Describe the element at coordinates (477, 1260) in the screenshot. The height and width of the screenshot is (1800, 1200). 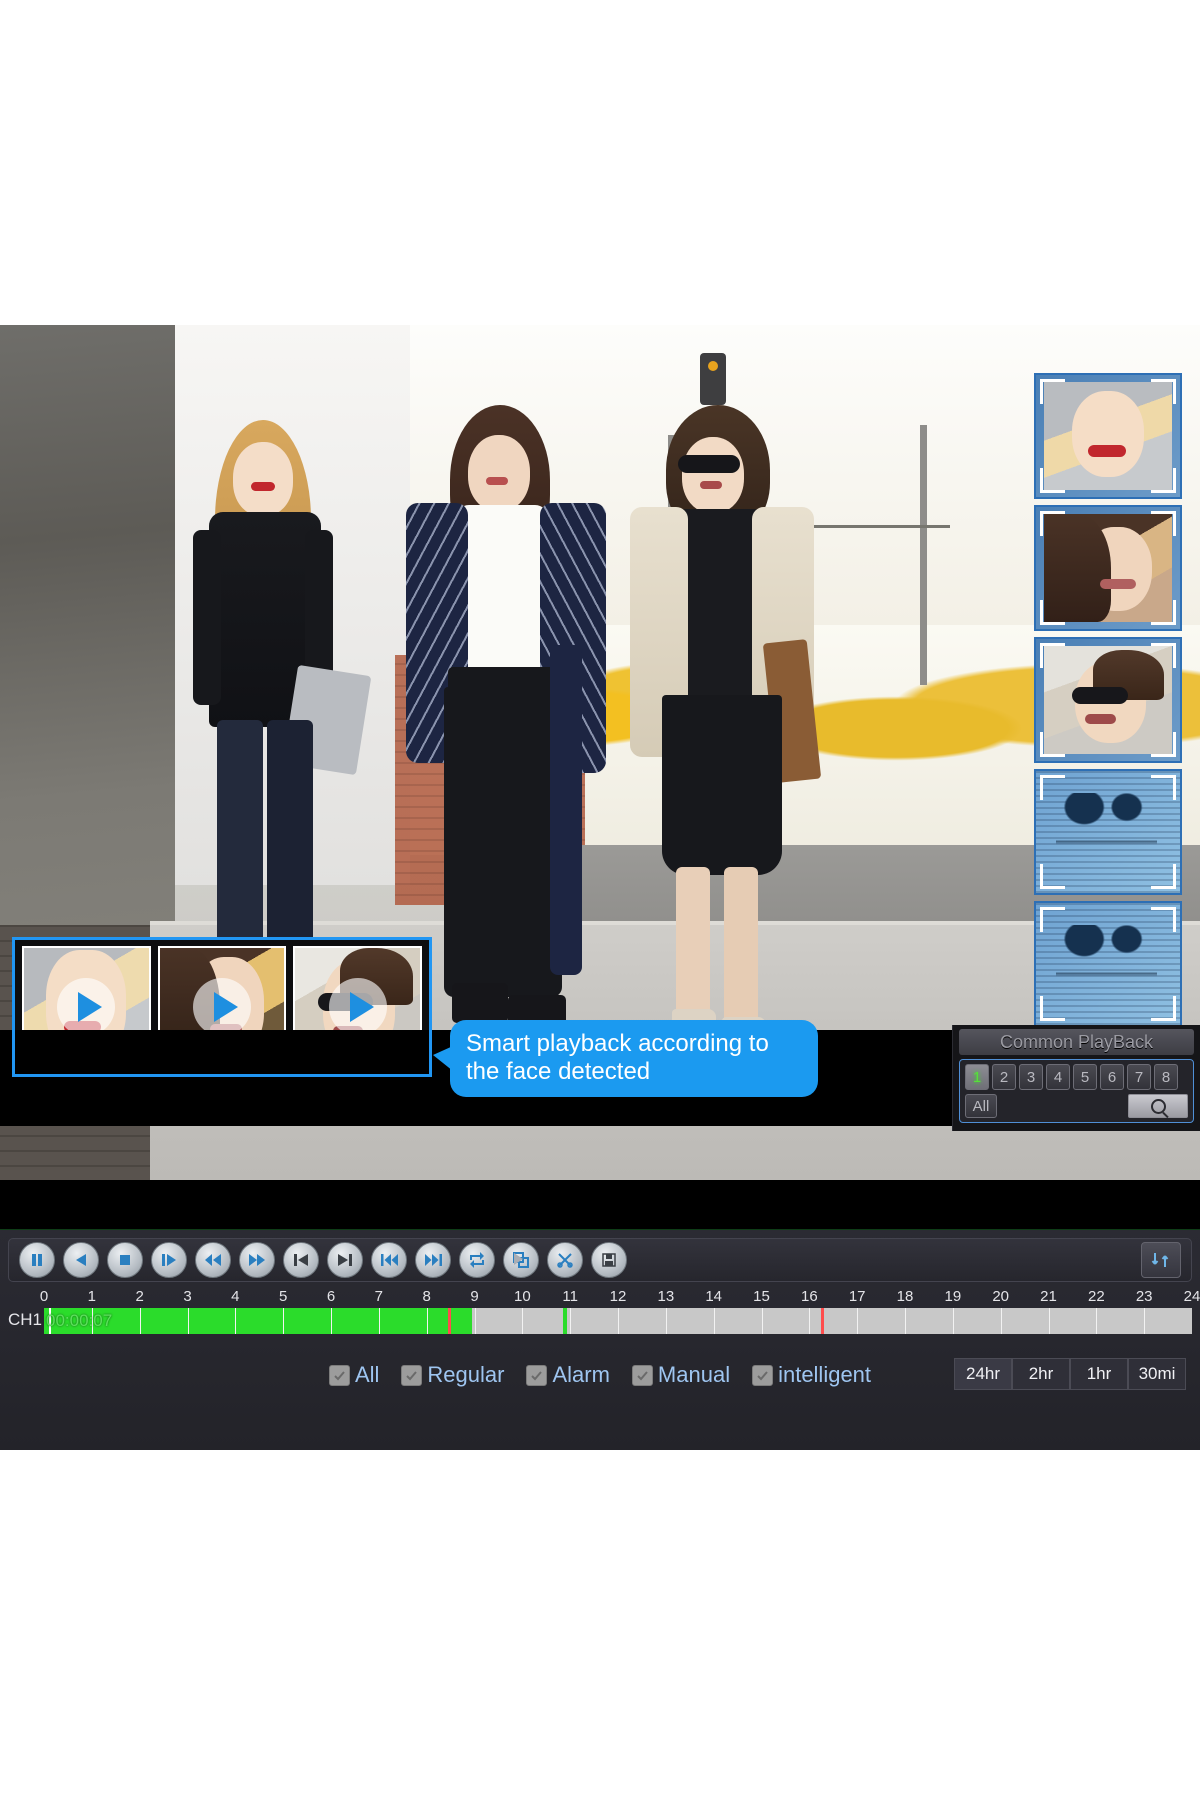
I see `repeat-button` at that location.